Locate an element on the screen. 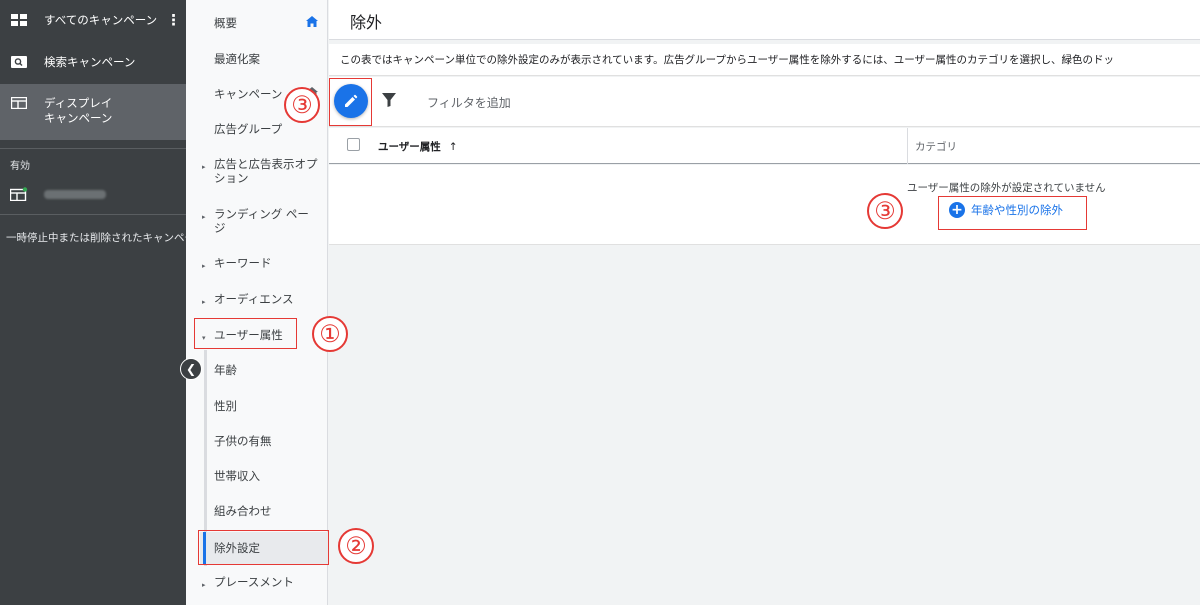 The image size is (1200, 605). annotation-number-1: ① is located at coordinates (330, 334).